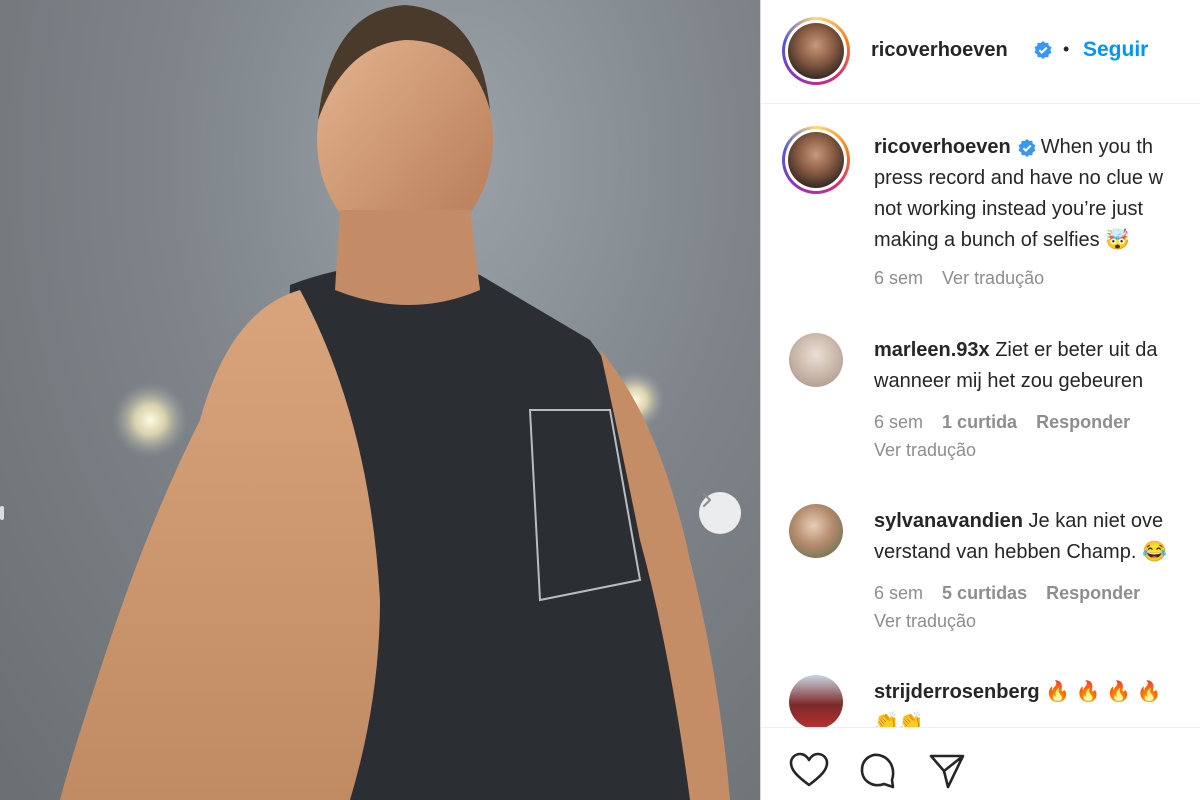 This screenshot has height=800, width=1200. What do you see at coordinates (947, 771) in the screenshot?
I see `share-icon` at bounding box center [947, 771].